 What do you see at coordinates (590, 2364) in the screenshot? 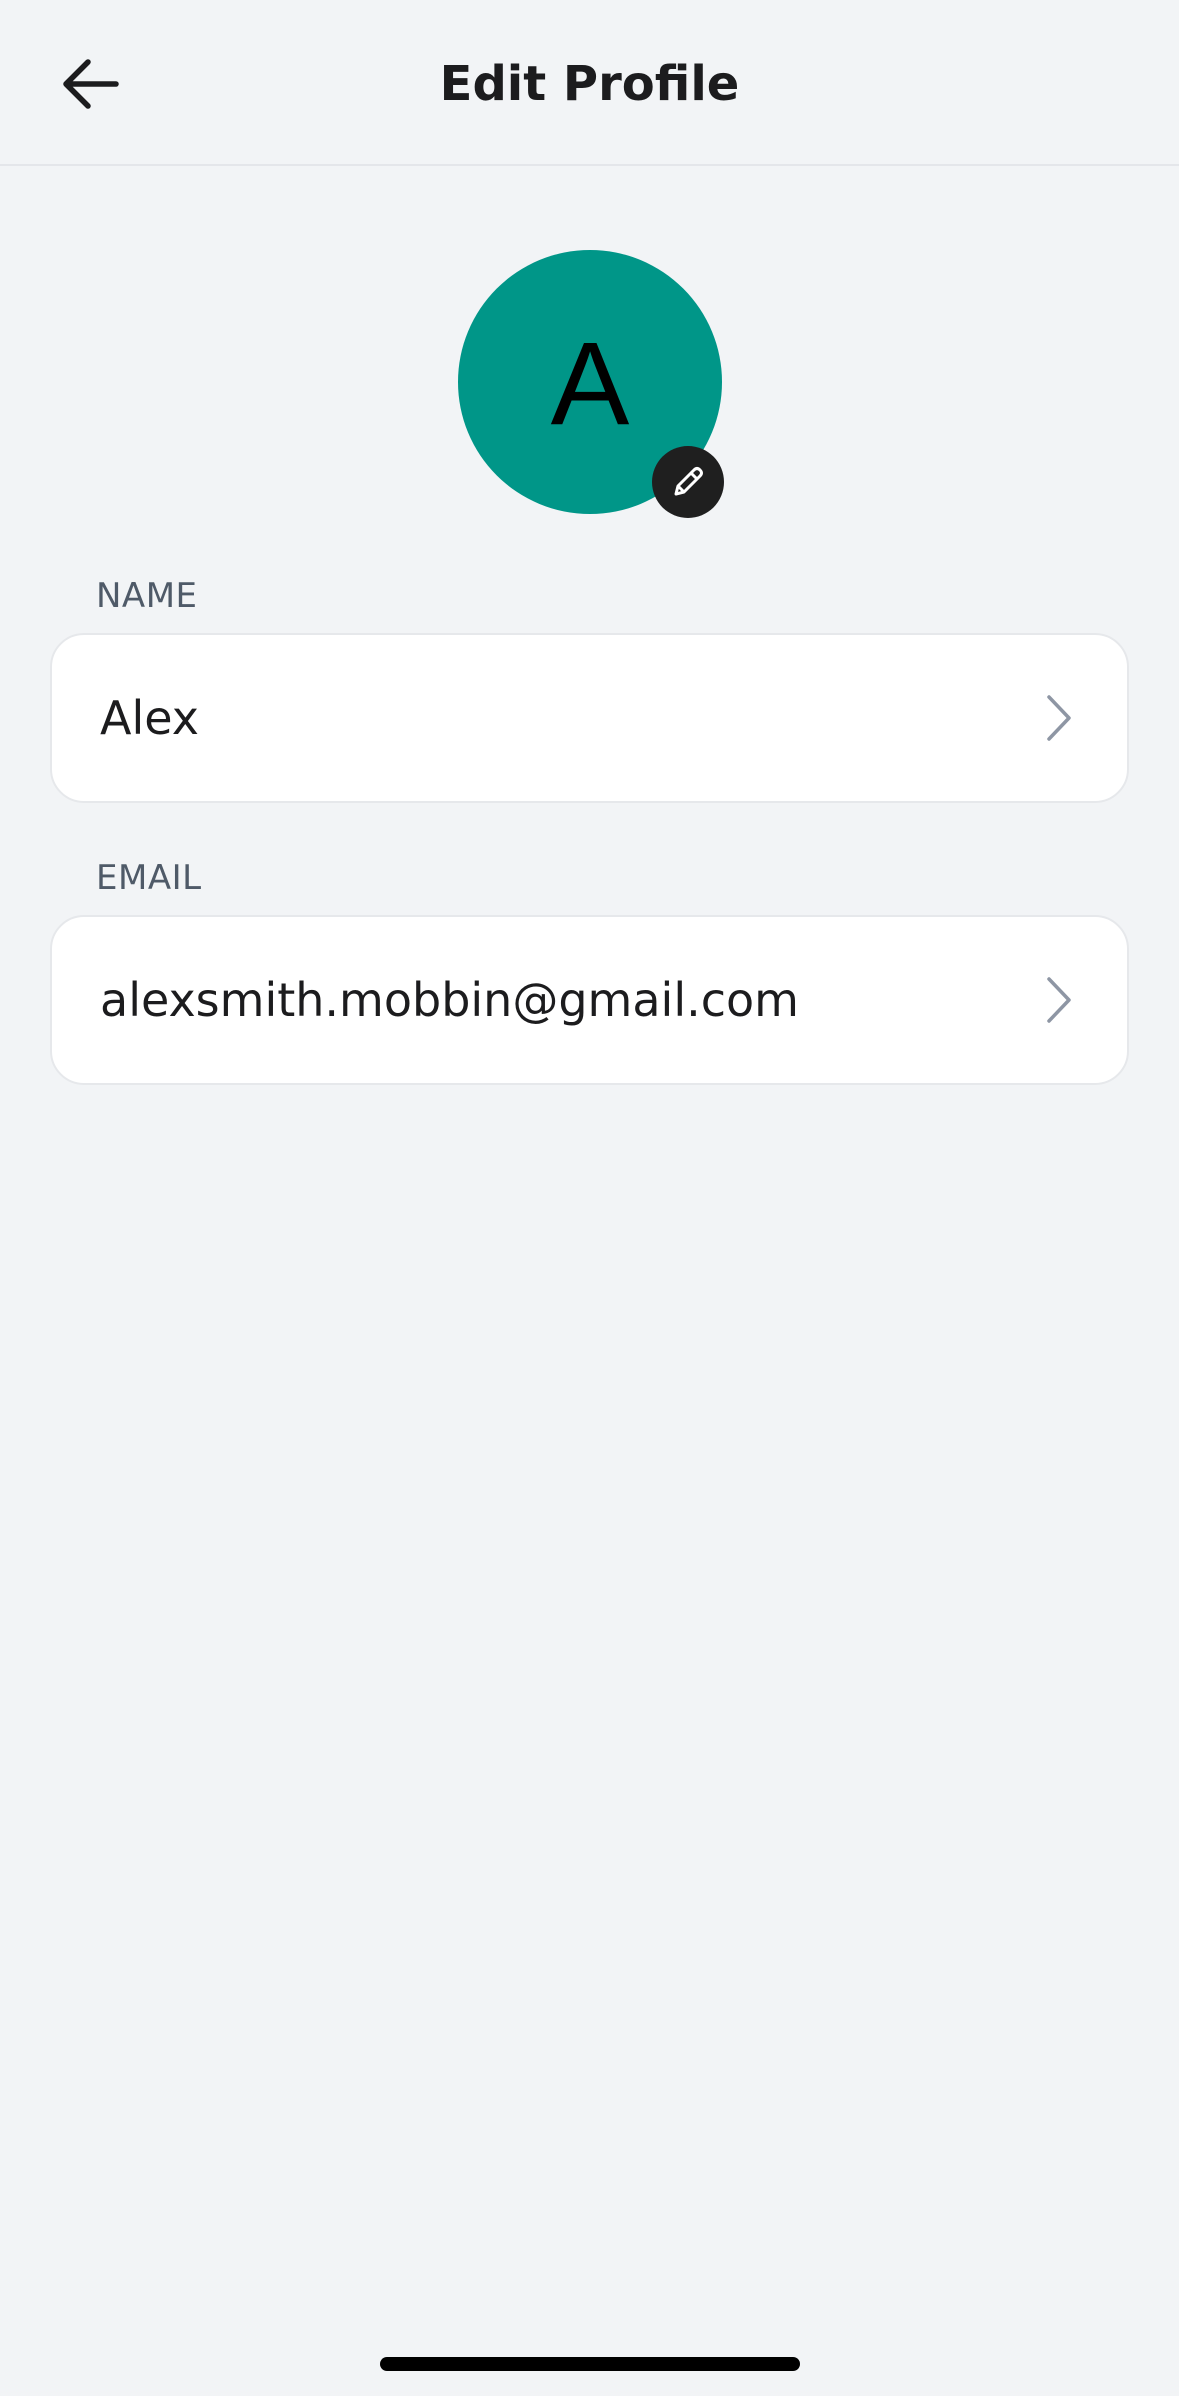
I see `home-indicator` at bounding box center [590, 2364].